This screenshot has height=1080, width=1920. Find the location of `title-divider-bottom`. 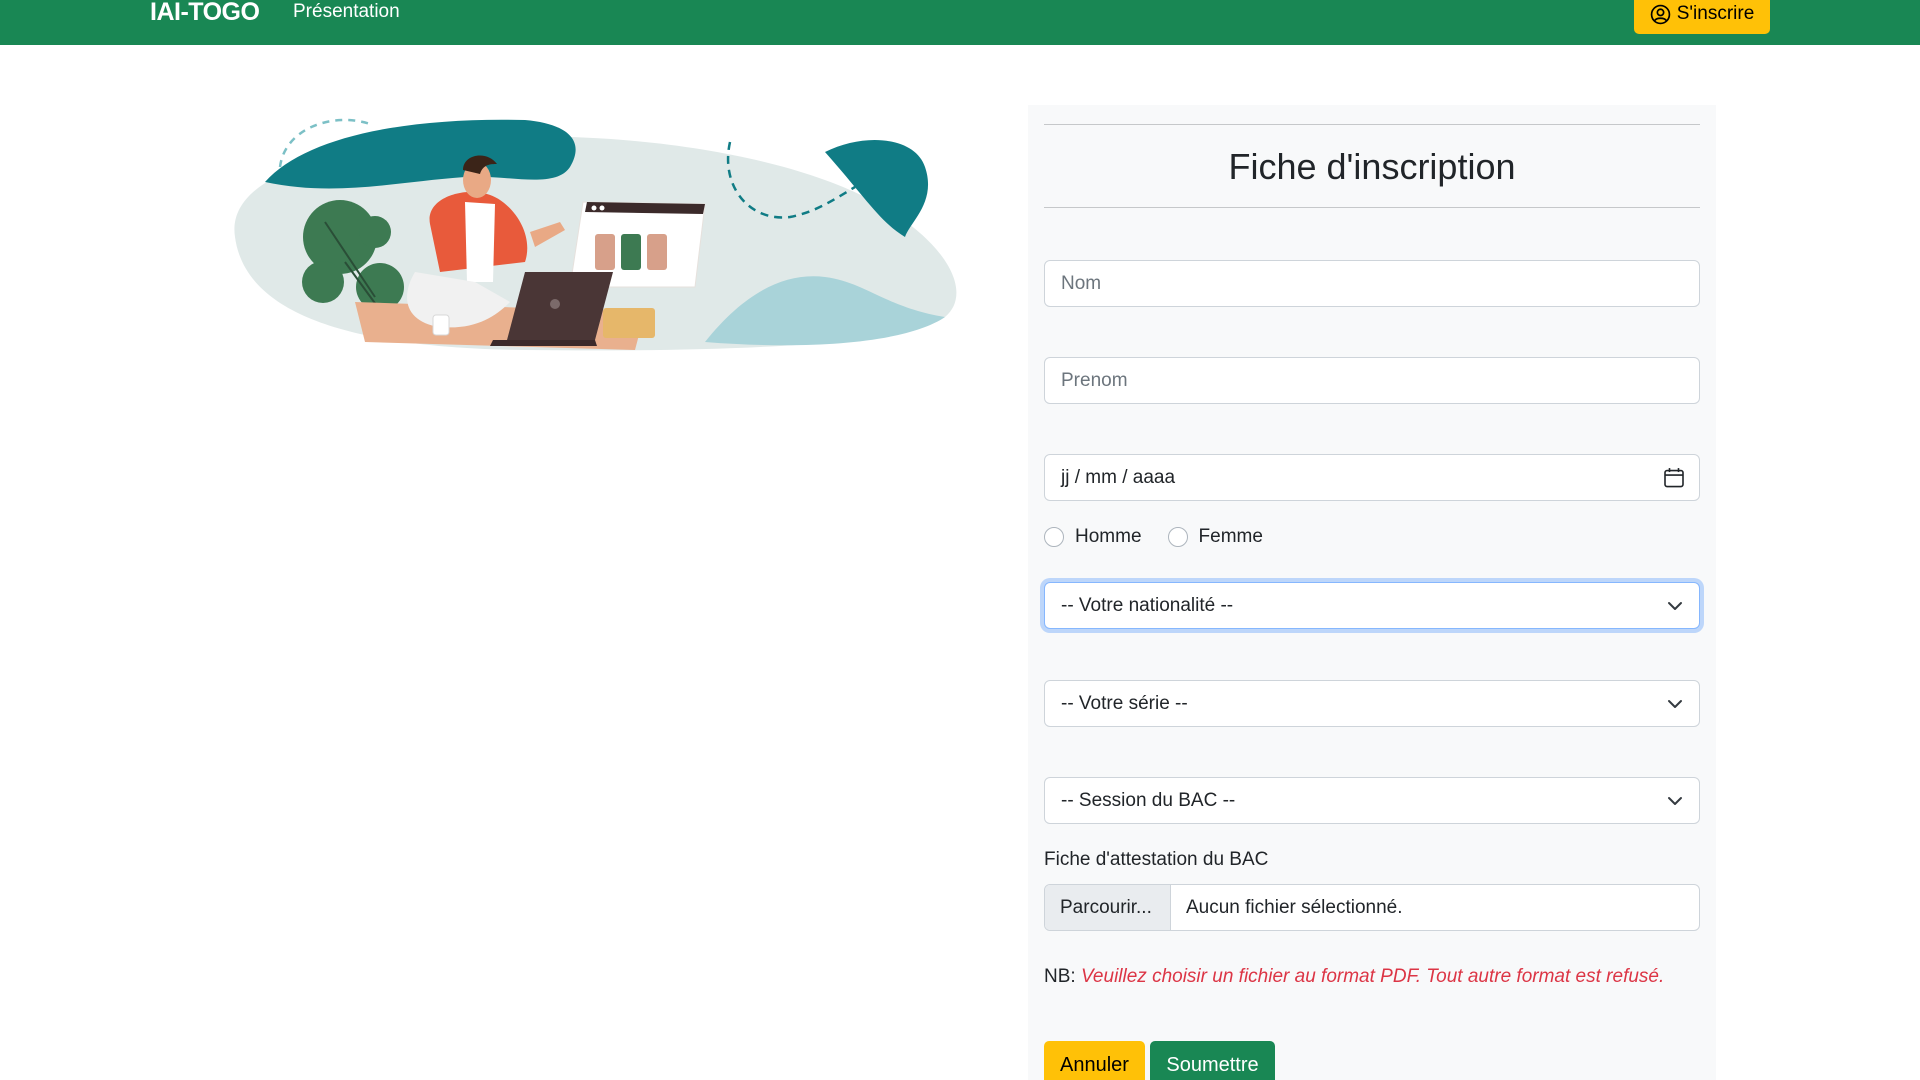

title-divider-bottom is located at coordinates (1372, 207).